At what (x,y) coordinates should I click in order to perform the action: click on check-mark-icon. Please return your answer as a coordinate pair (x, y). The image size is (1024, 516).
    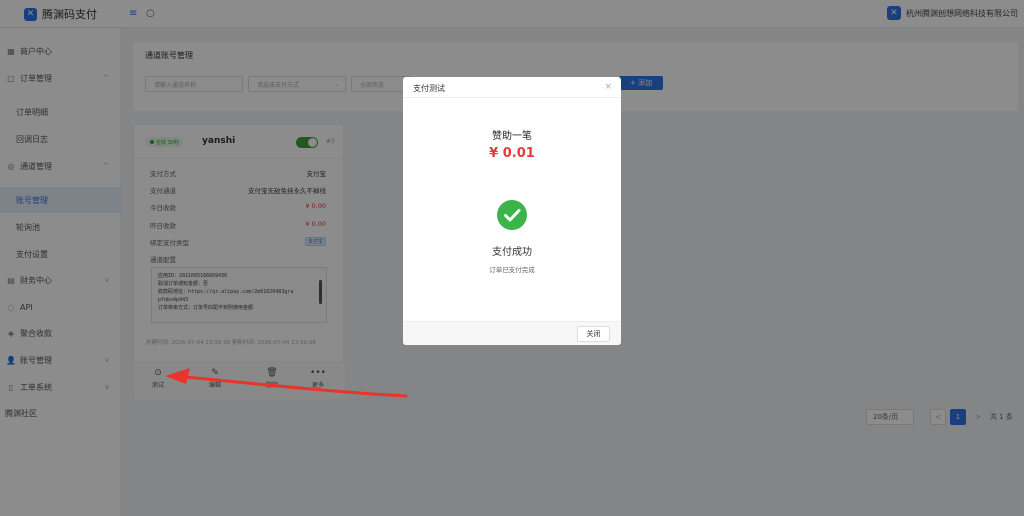
    Looking at the image, I should click on (512, 215).